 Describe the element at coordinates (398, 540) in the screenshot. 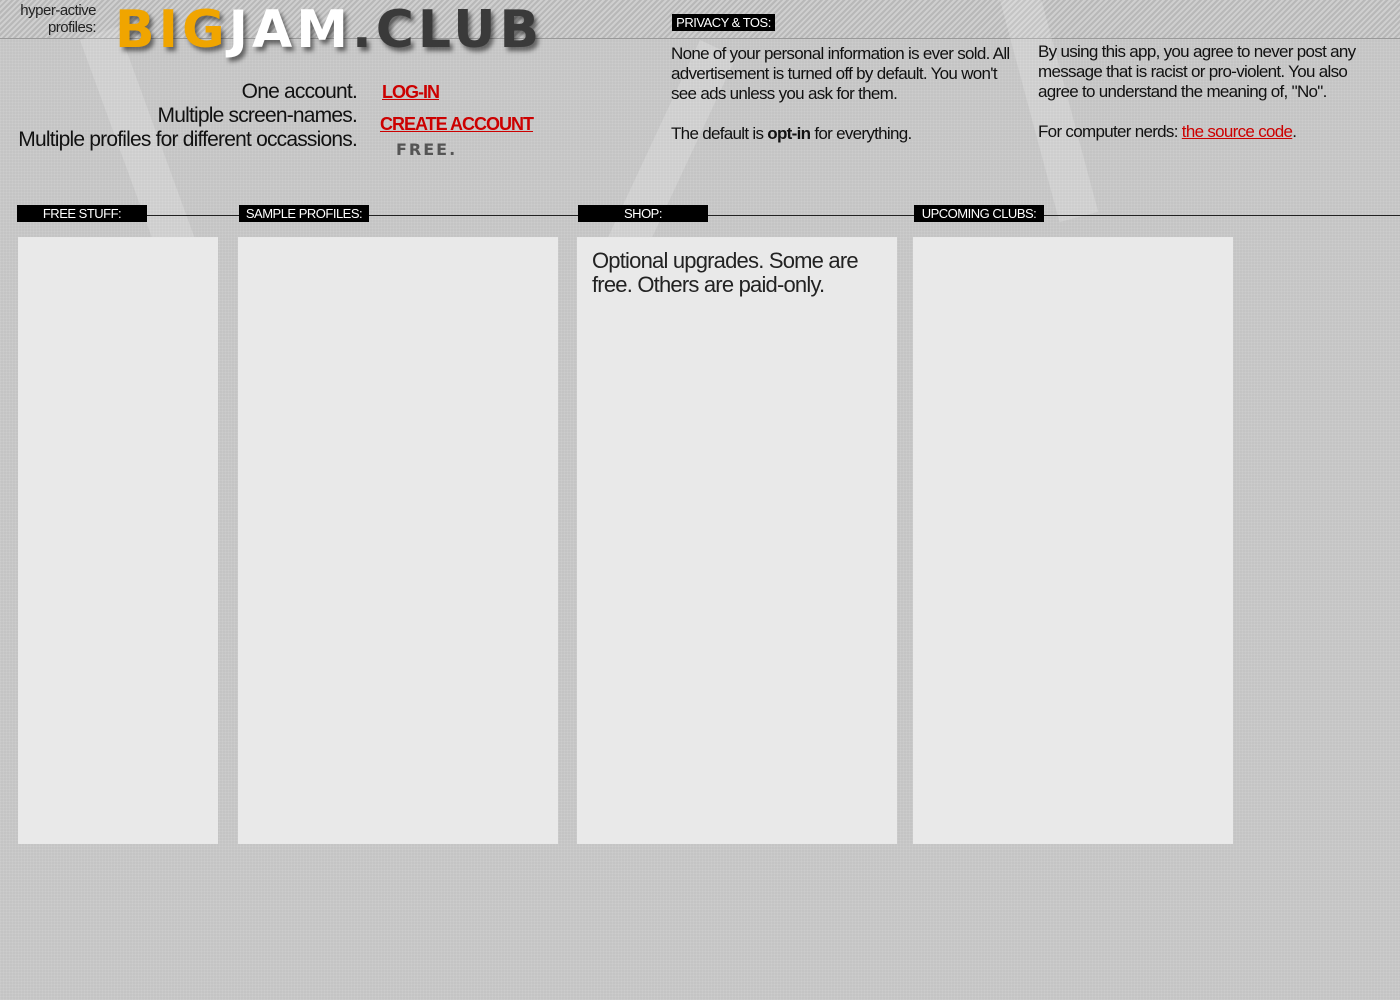

I see `sample-profiles-panel` at that location.